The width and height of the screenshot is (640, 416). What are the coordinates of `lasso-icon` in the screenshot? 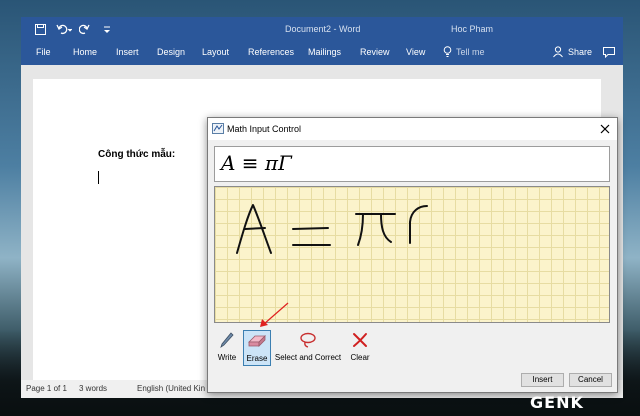 It's located at (308, 340).